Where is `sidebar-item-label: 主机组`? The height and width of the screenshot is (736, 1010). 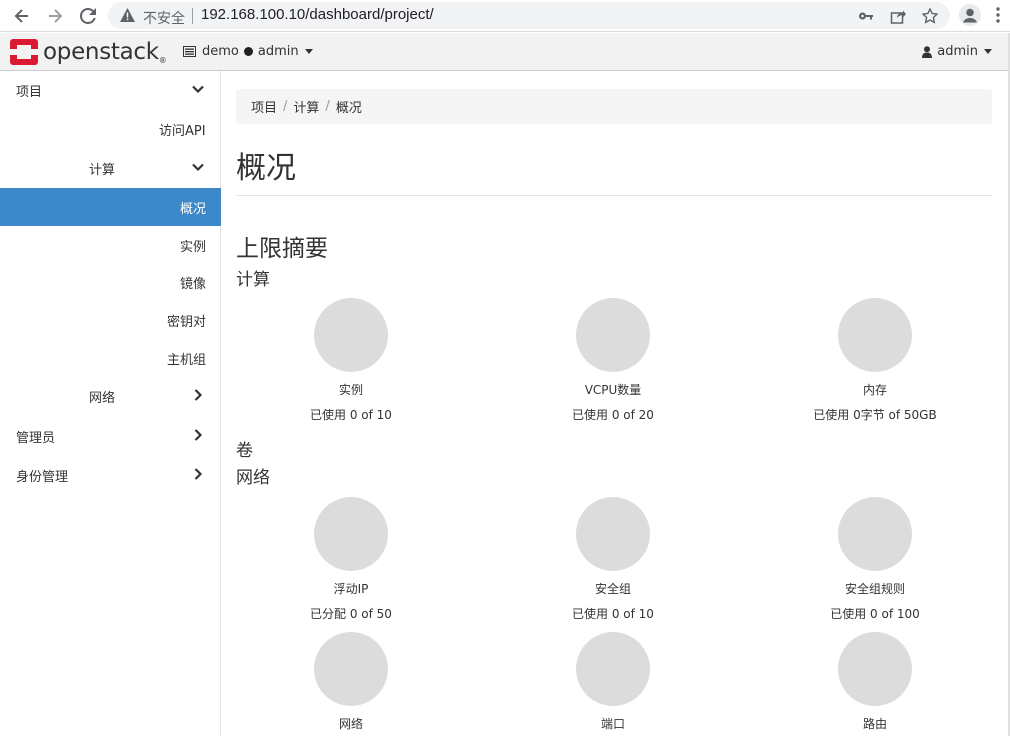 sidebar-item-label: 主机组 is located at coordinates (187, 360).